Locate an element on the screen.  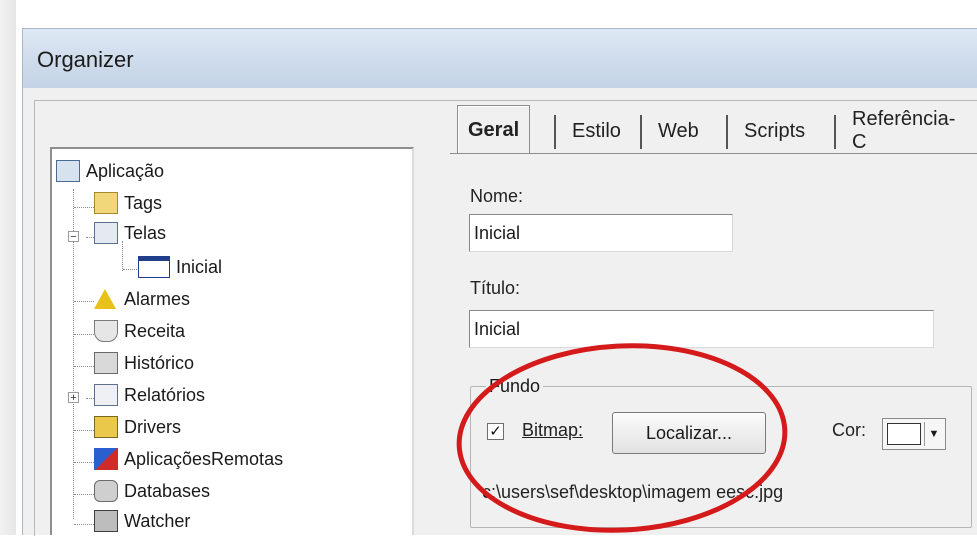
tree-item-tags: Tags is located at coordinates (128, 203).